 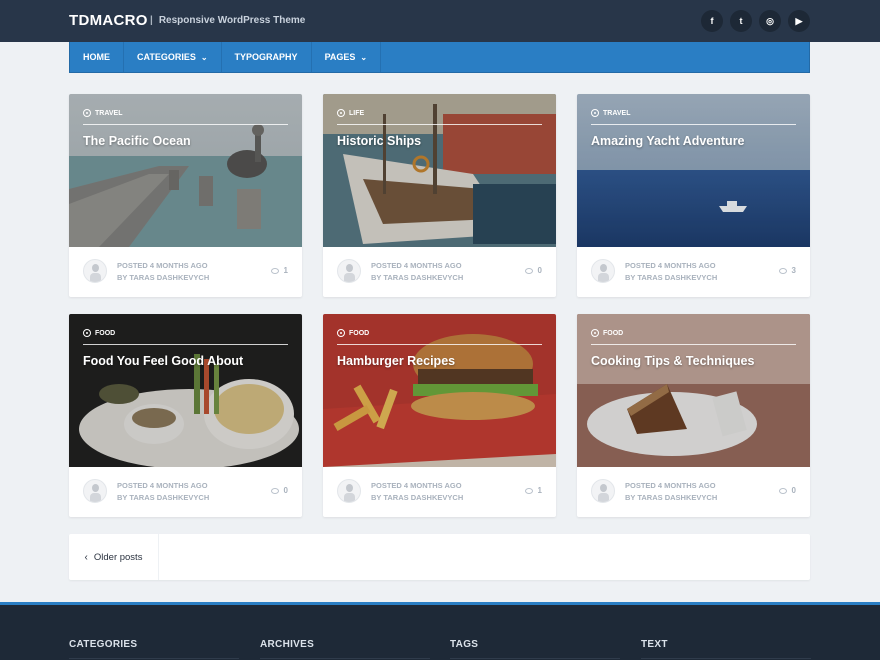 What do you see at coordinates (347, 57) in the screenshot?
I see `nav-item-pages: PAGES ⌄` at bounding box center [347, 57].